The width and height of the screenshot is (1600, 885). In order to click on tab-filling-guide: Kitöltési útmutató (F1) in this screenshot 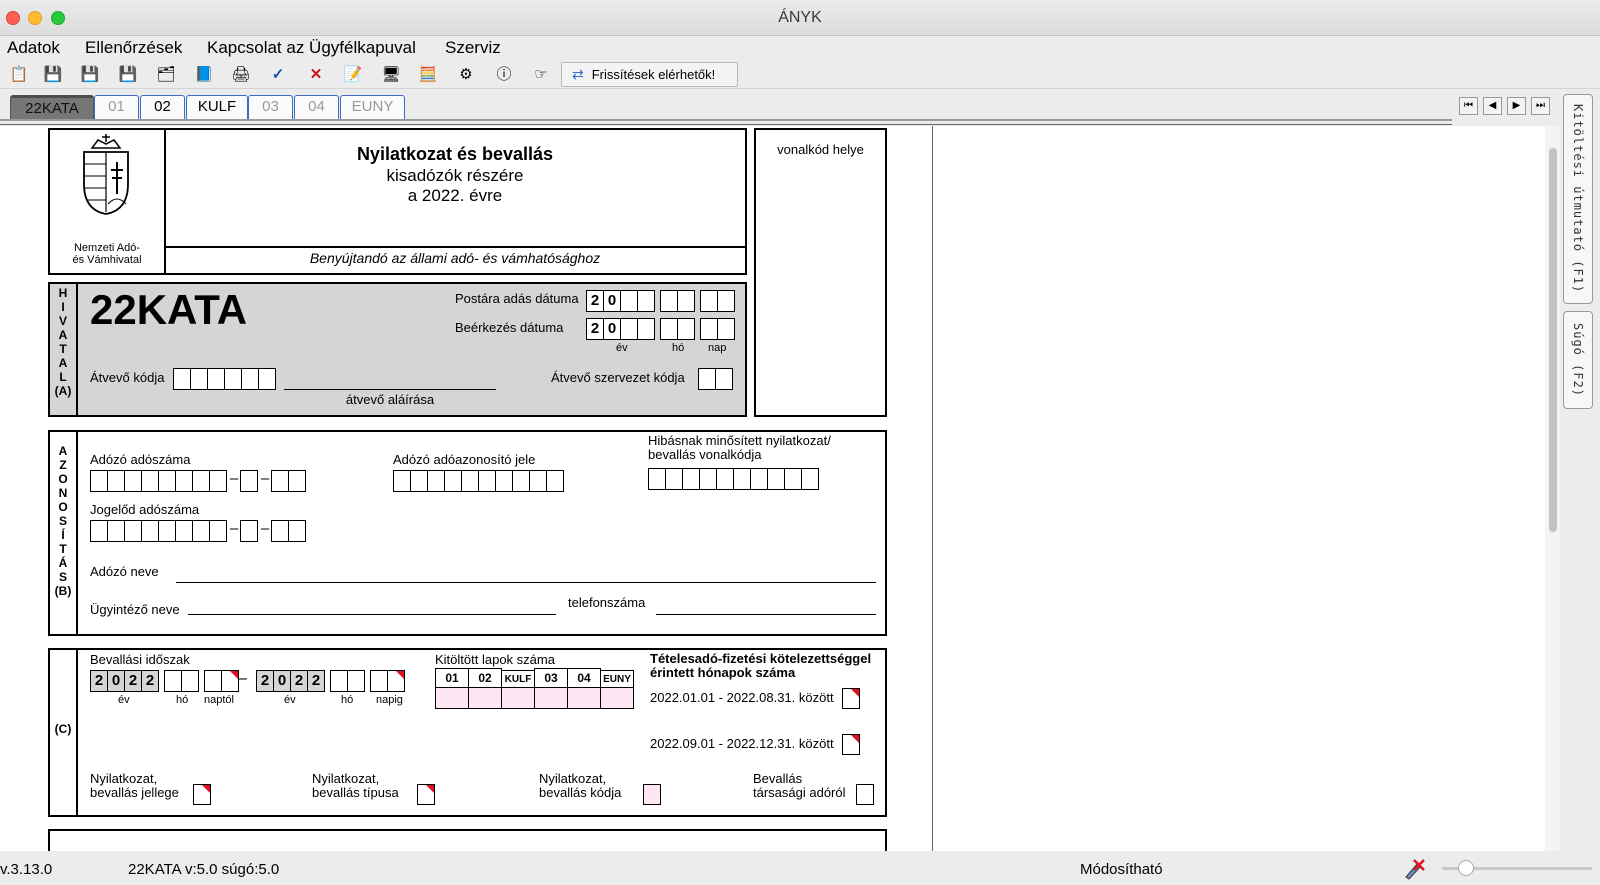, I will do `click(1578, 199)`.